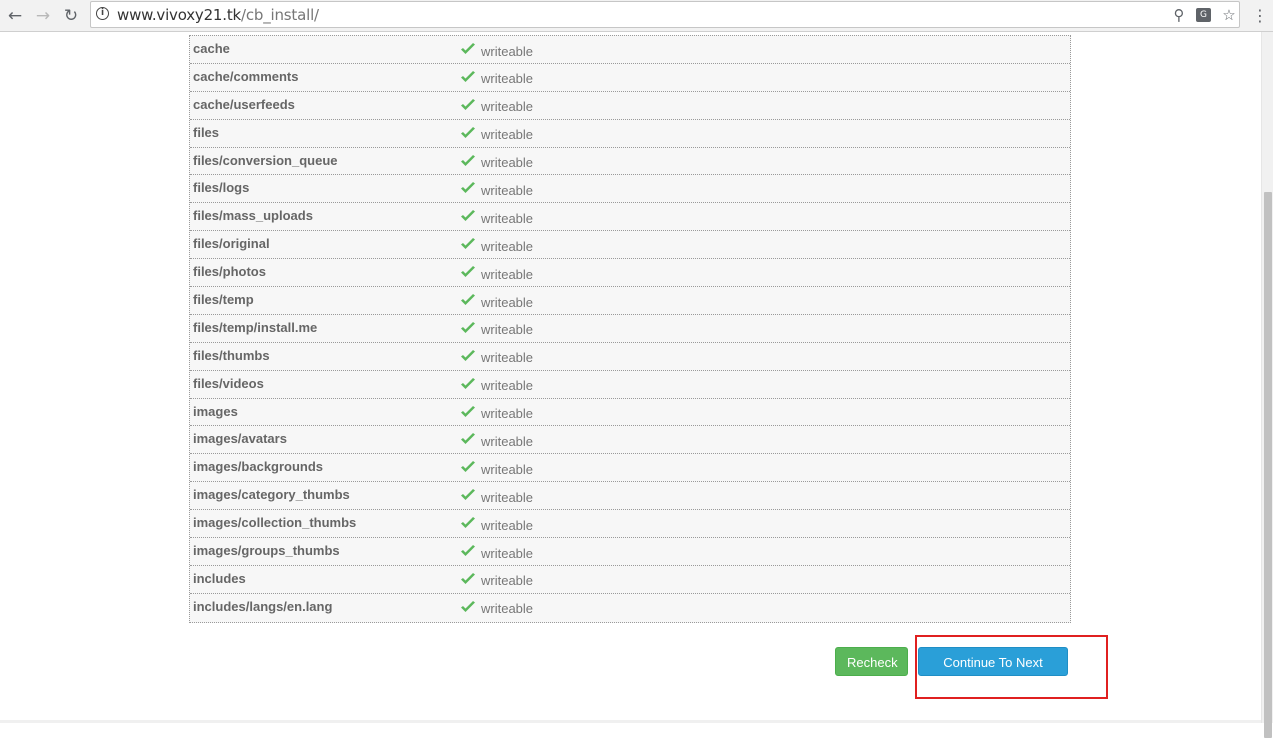  I want to click on folder-path: images/groups_thumbs, so click(266, 551).